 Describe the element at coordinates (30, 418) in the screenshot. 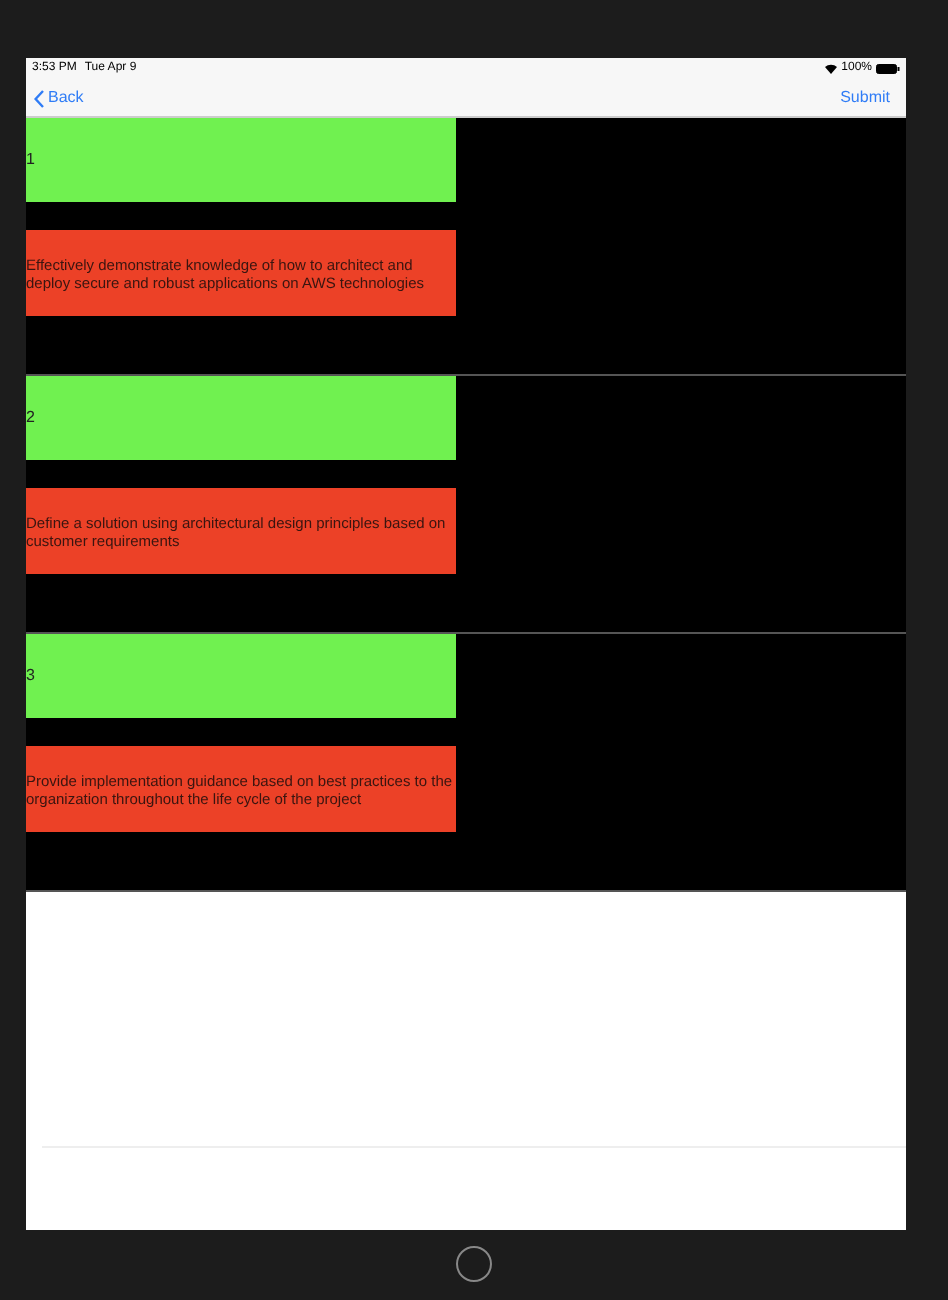

I see `objective-number: 2` at that location.